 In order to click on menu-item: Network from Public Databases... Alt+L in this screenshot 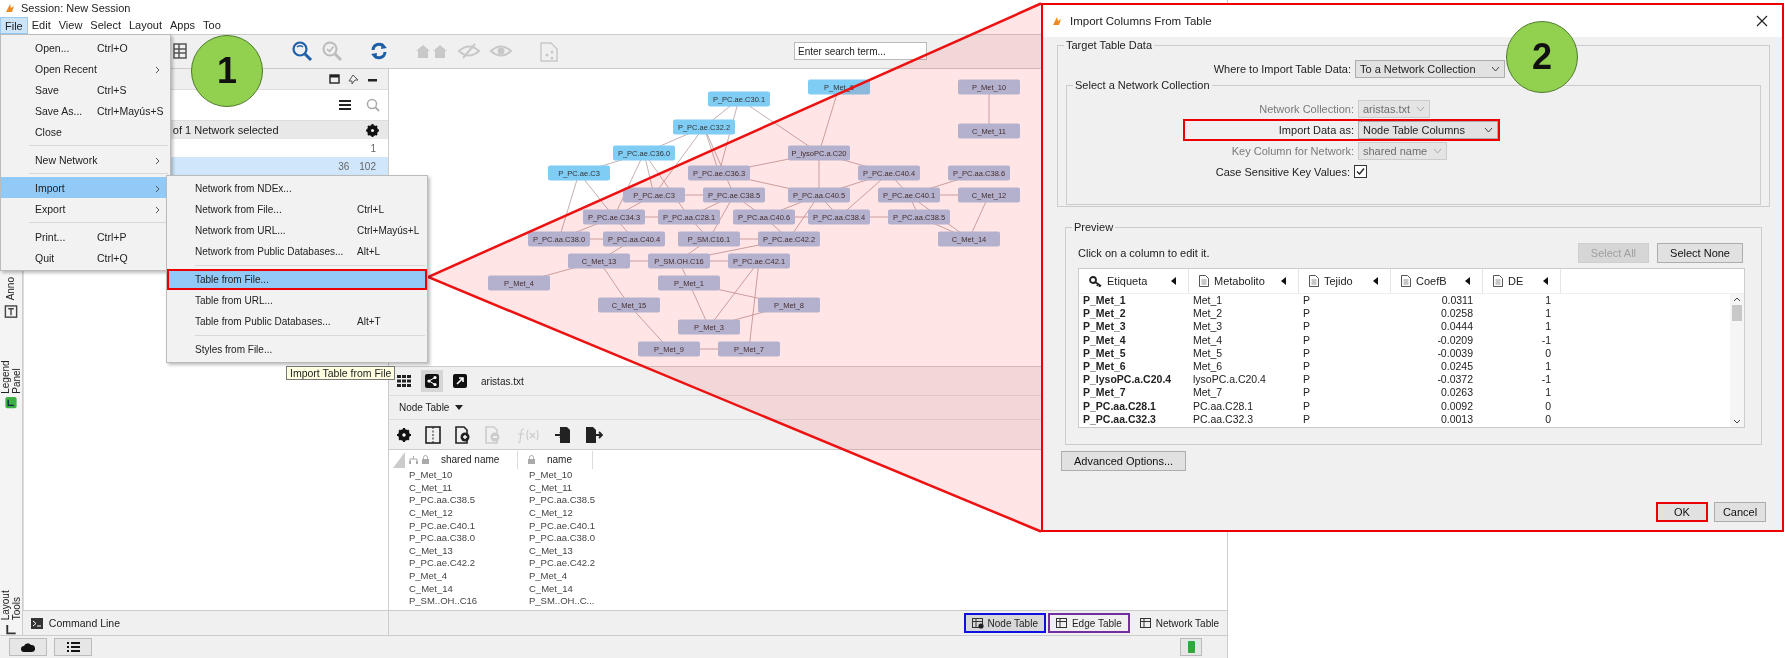, I will do `click(297, 251)`.